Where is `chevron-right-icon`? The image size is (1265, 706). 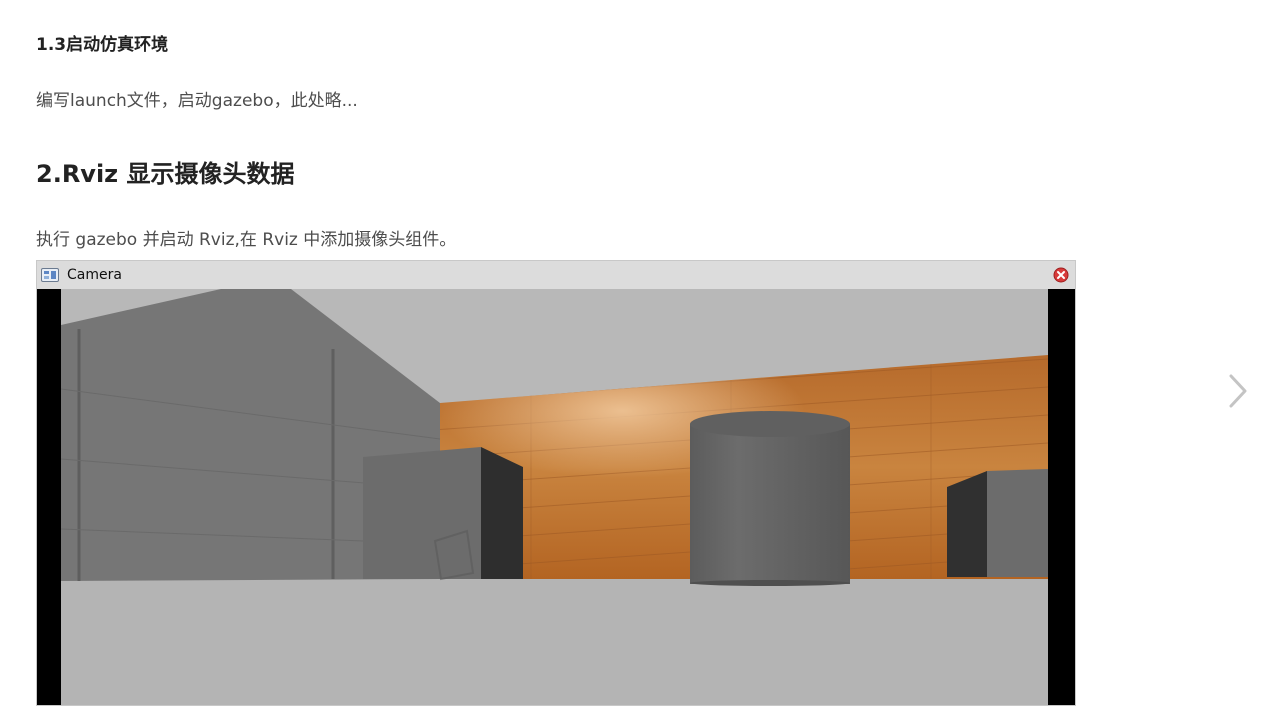
chevron-right-icon is located at coordinates (1238, 391).